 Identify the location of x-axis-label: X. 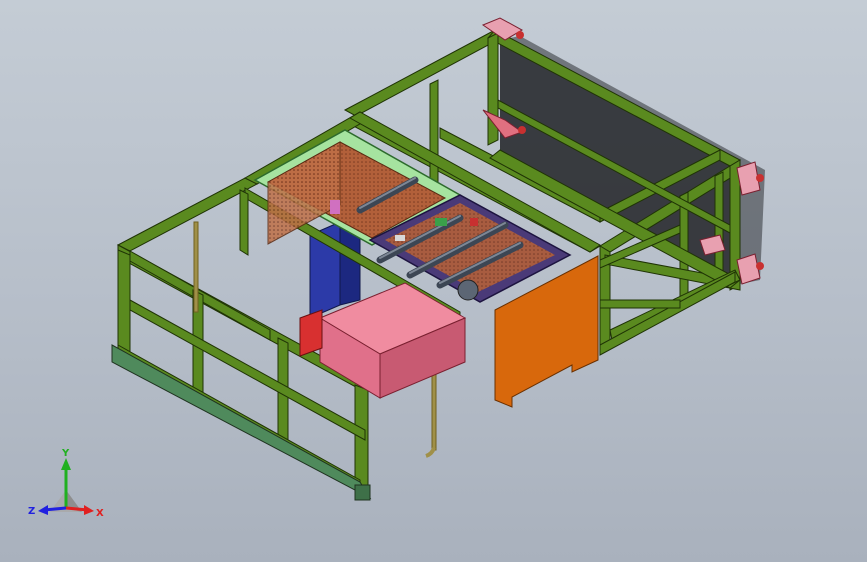
(100, 513).